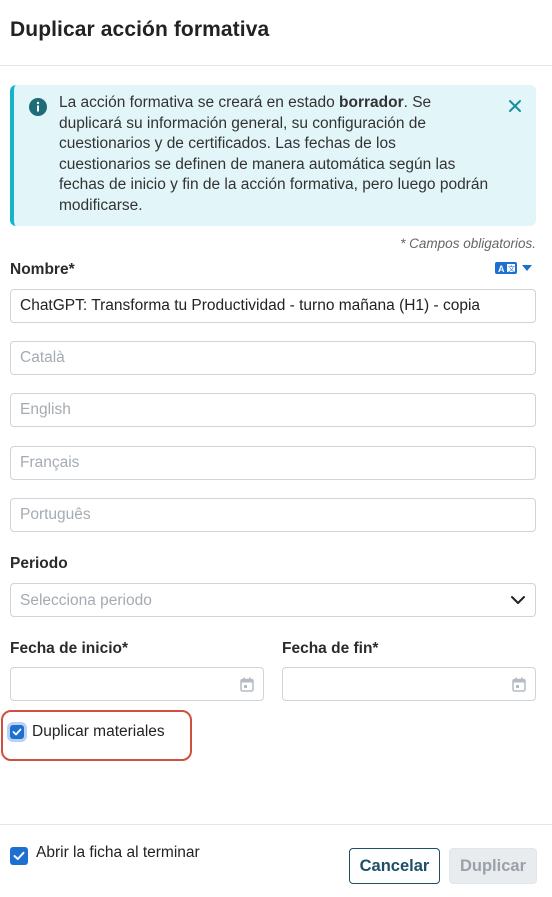 The width and height of the screenshot is (552, 897). Describe the element at coordinates (515, 106) in the screenshot. I see `close-icon` at that location.